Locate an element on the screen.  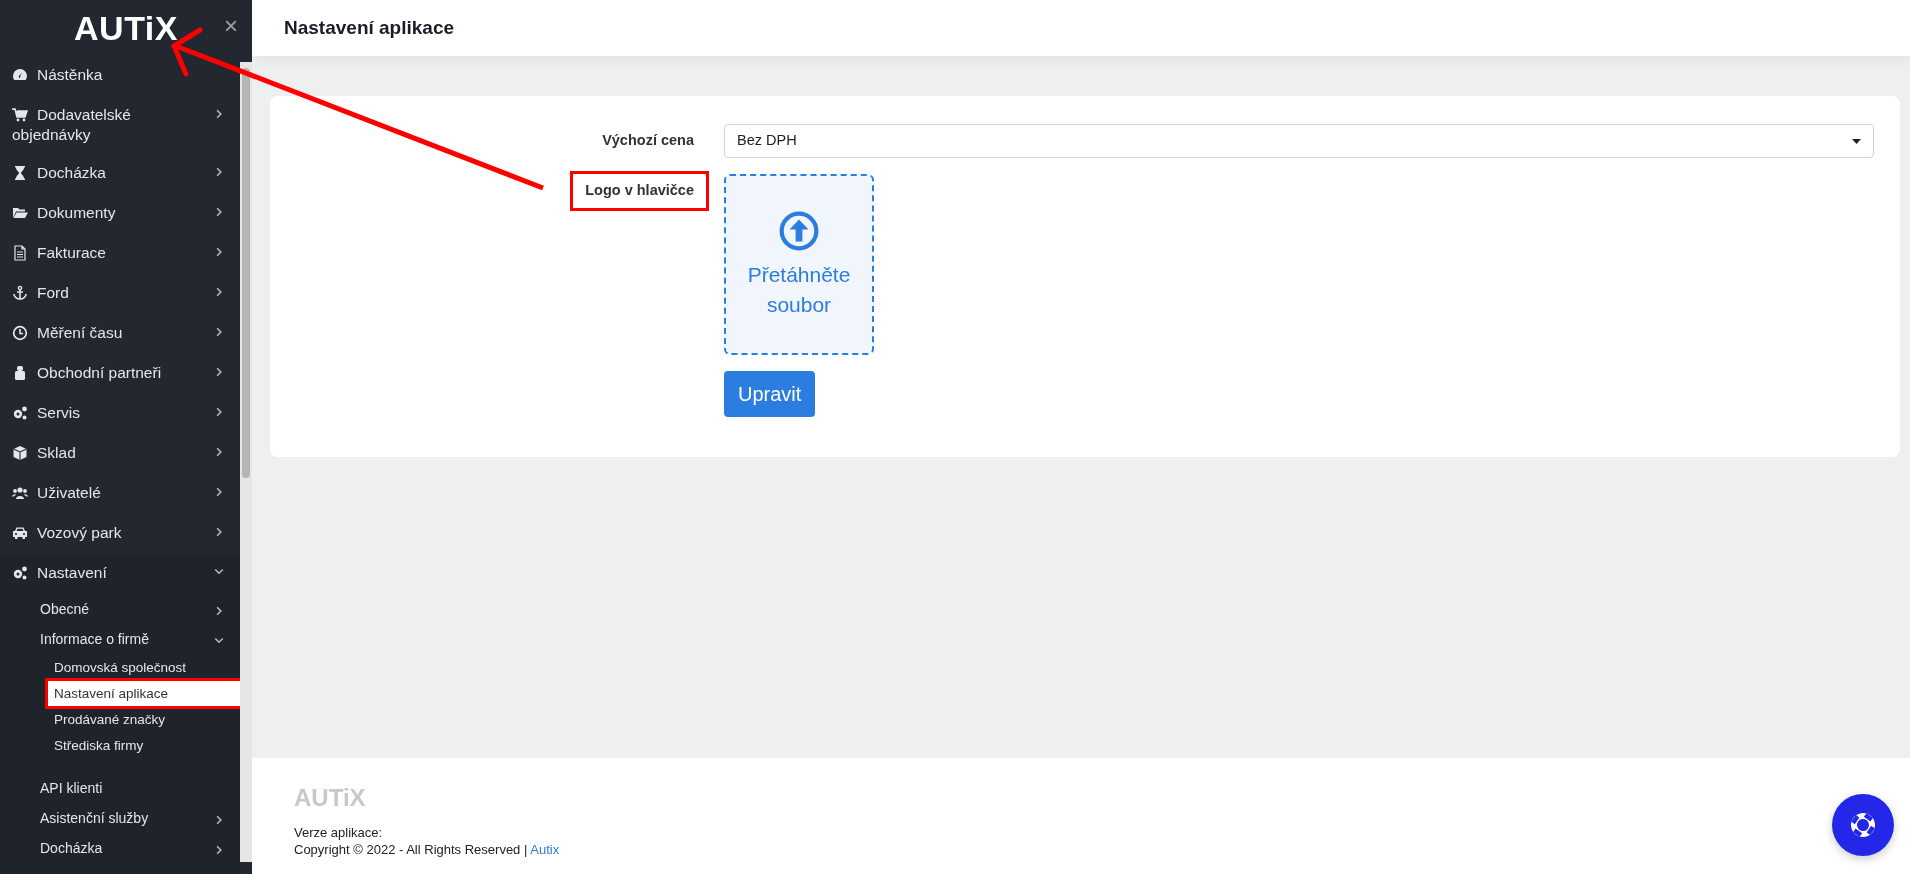
clock-icon is located at coordinates (20, 333).